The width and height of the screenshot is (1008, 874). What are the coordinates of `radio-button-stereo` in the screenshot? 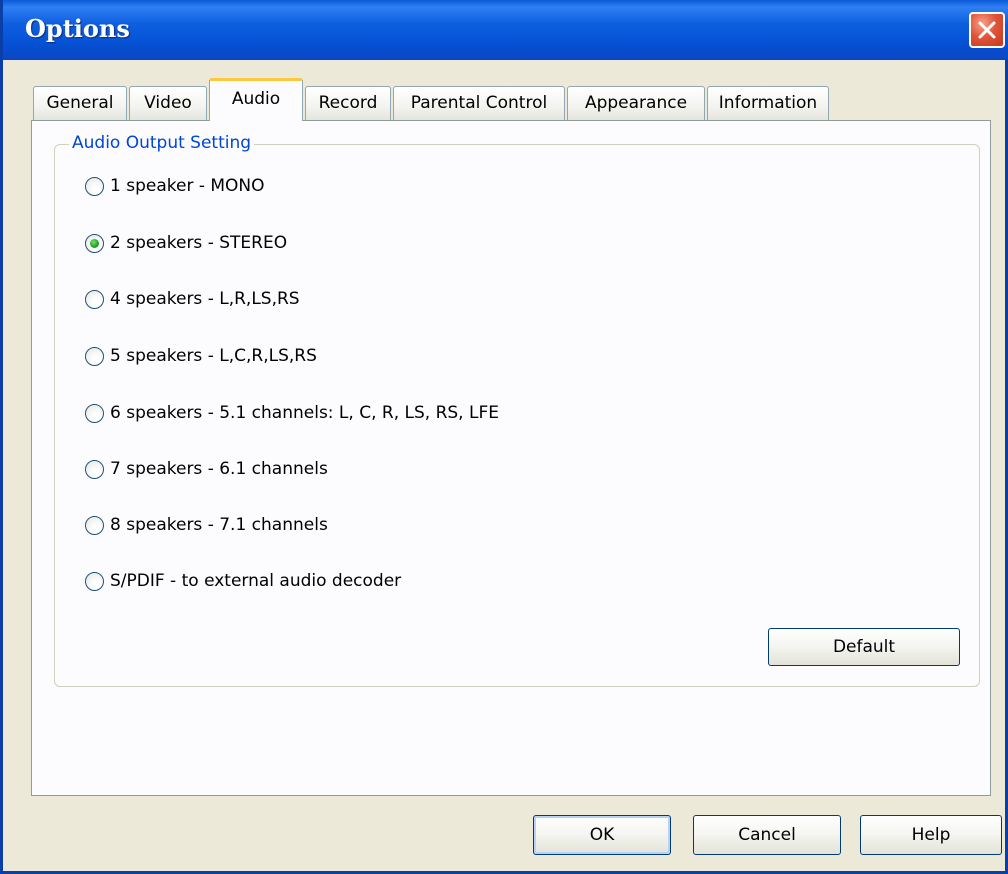 It's located at (94, 243).